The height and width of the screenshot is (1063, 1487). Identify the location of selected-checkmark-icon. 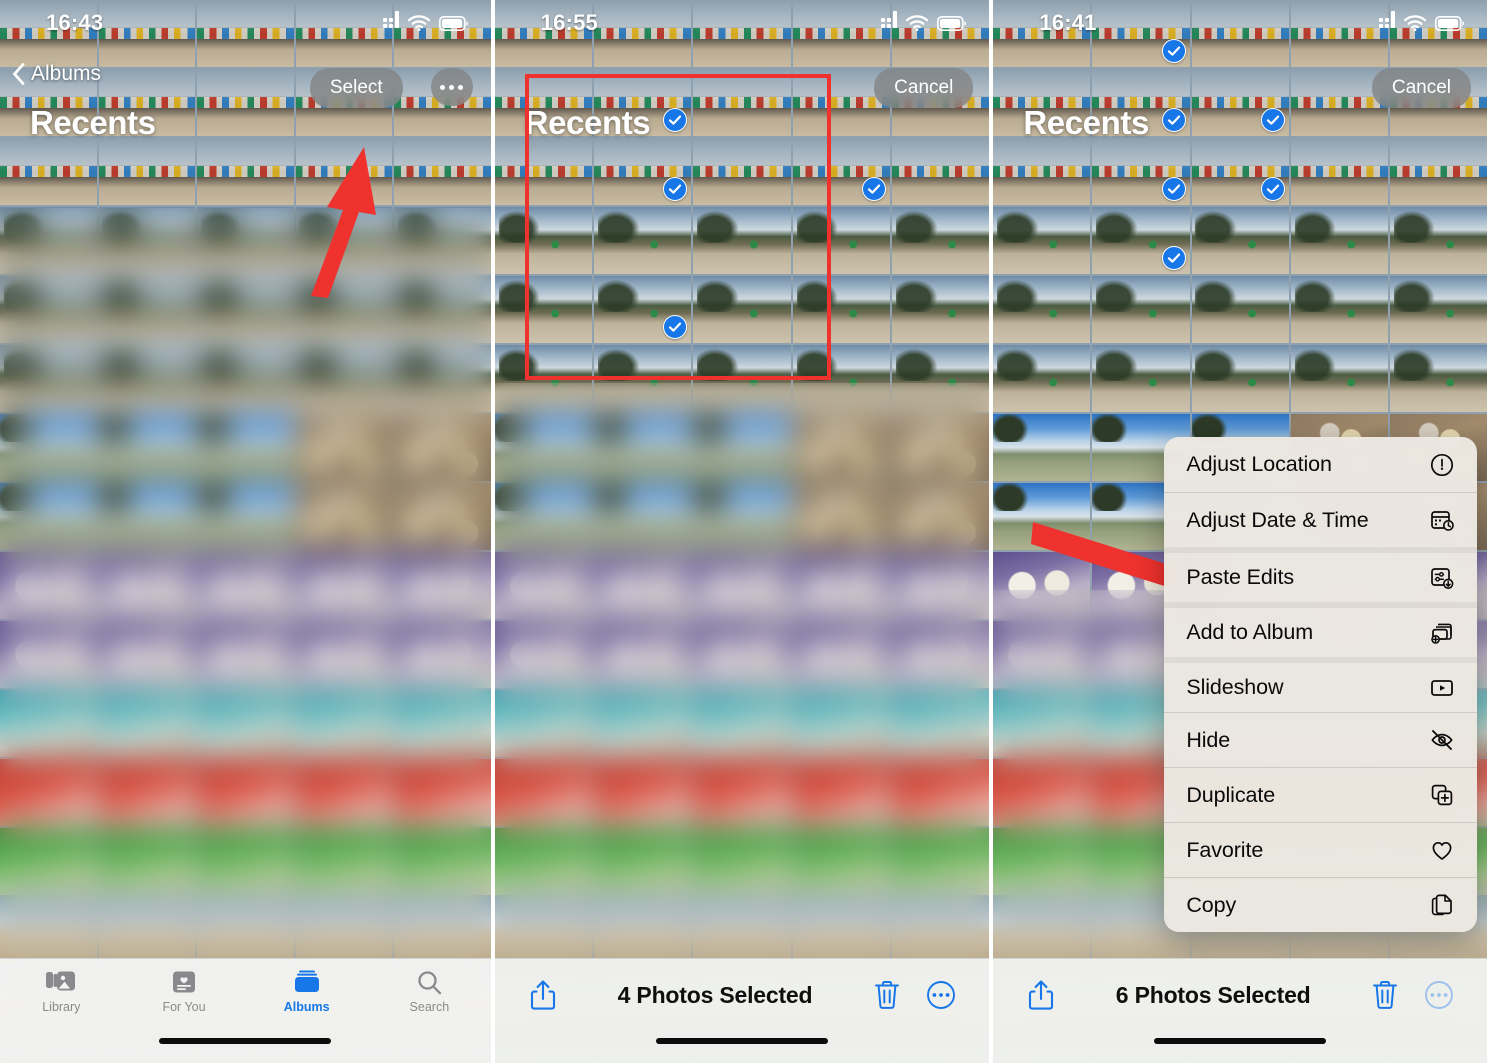
(1272, 189).